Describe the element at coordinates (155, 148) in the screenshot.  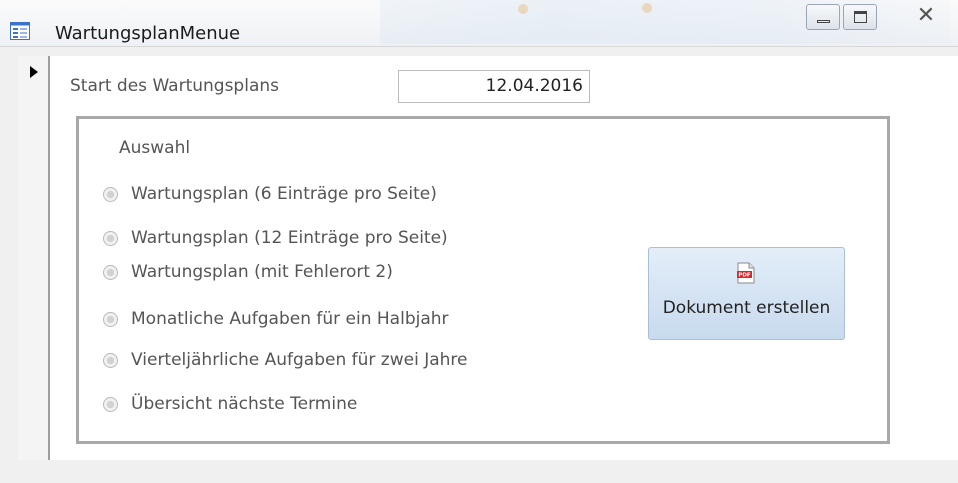
I see `option-group-label: Auswahl` at that location.